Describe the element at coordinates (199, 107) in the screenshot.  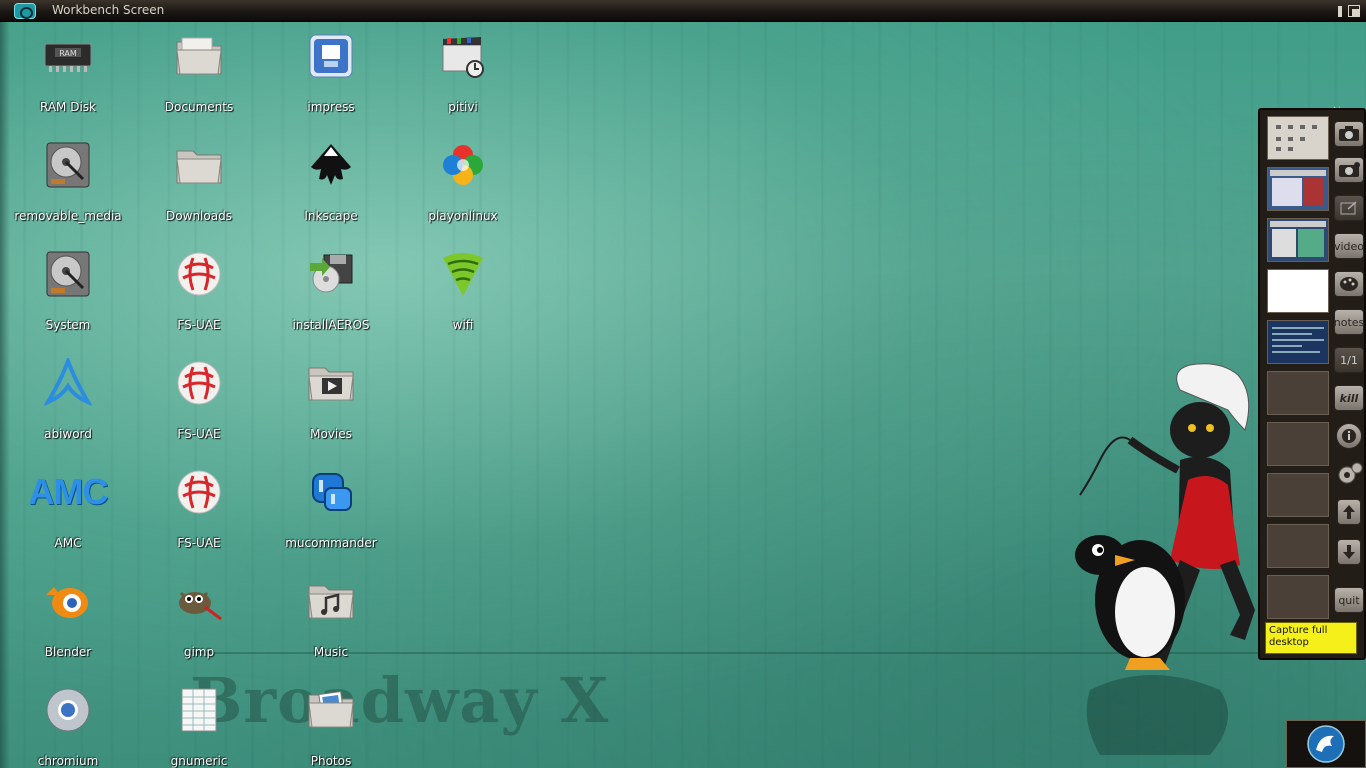
I see `icon-label: Documents` at that location.